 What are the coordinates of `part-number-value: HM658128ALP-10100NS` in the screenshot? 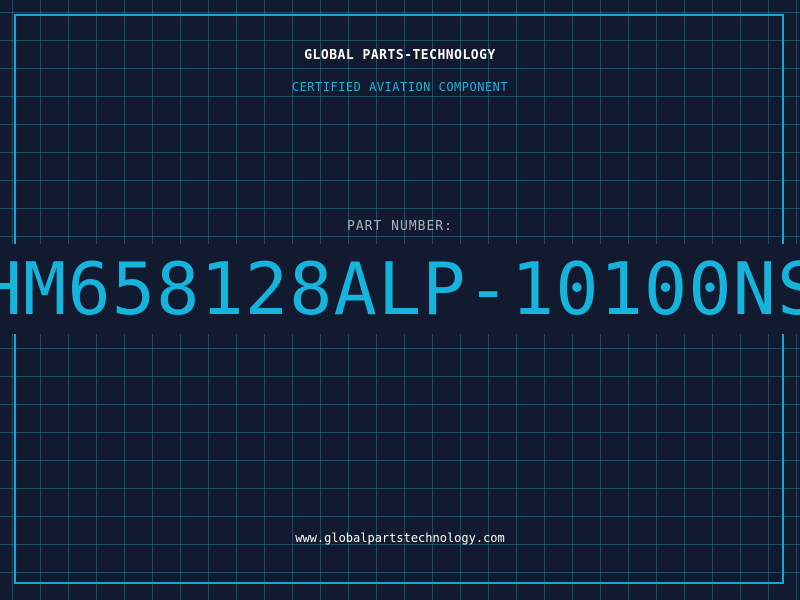 It's located at (400, 289).